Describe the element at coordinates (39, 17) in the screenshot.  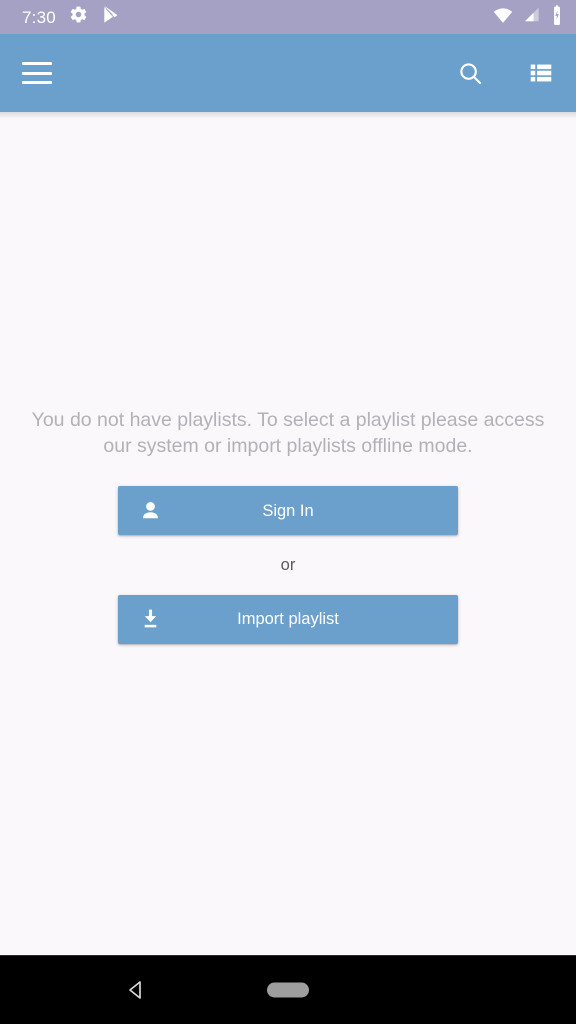
I see `status-bar-clock: 7:30` at that location.